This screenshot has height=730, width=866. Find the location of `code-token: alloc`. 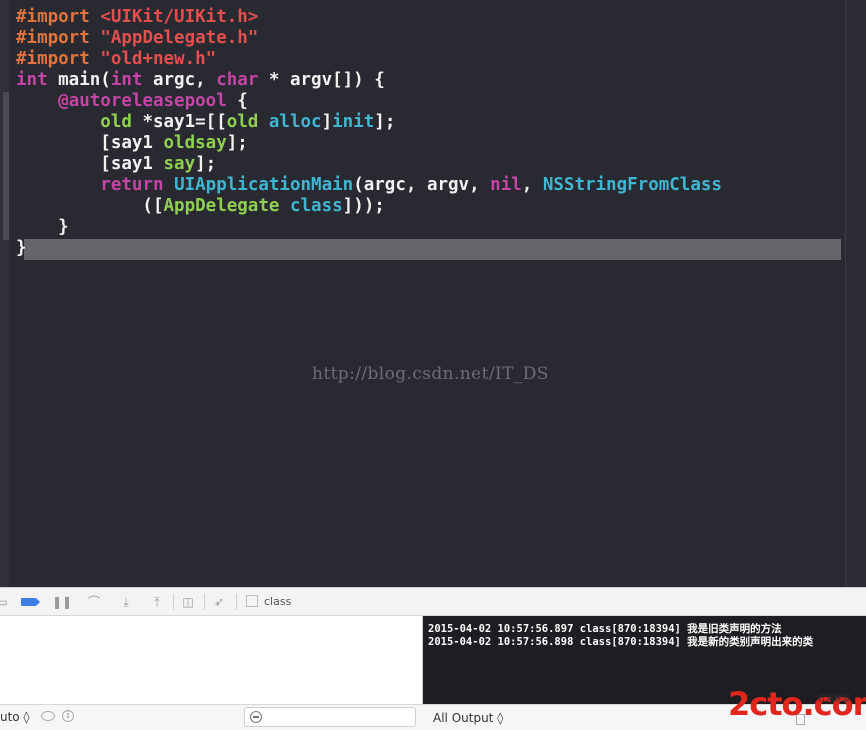

code-token: alloc is located at coordinates (295, 122).